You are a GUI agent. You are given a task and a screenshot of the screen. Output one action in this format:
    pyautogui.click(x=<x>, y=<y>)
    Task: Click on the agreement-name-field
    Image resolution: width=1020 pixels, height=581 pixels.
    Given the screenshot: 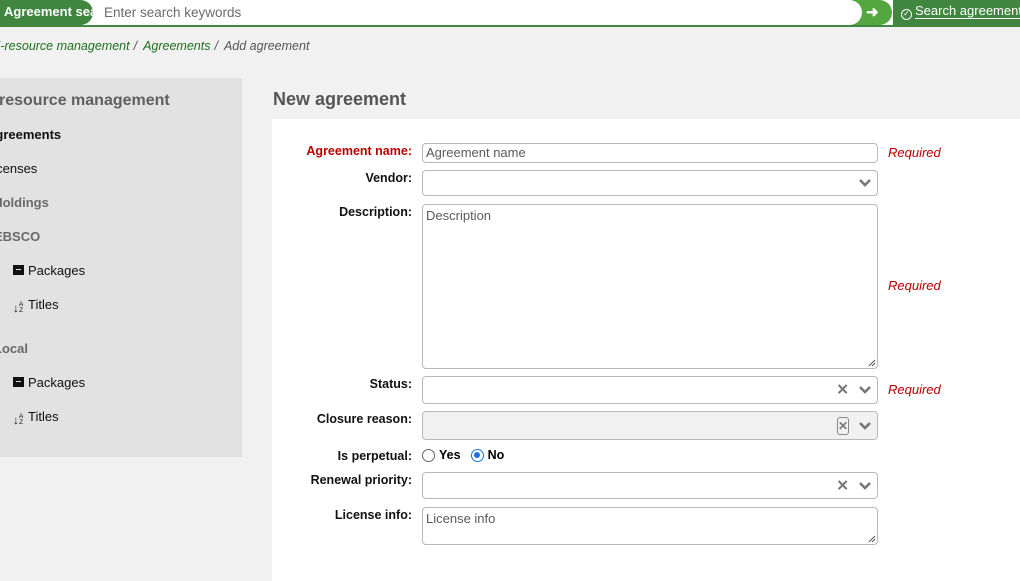 What is the action you would take?
    pyautogui.click(x=650, y=153)
    